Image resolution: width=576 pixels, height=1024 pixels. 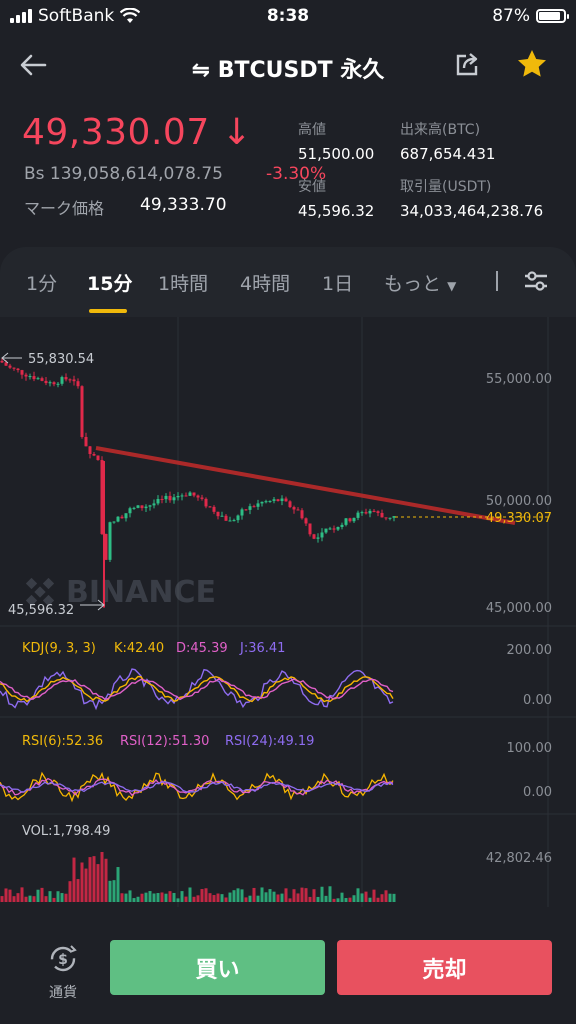 I want to click on favorite-star-icon, so click(x=532, y=64).